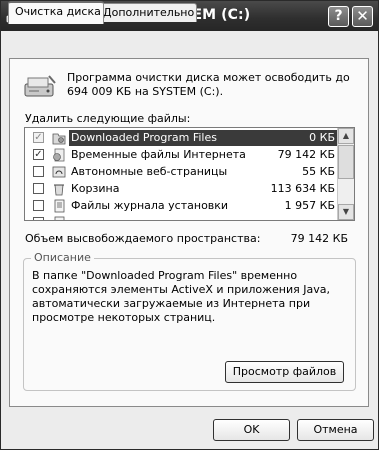 The image size is (379, 450). Describe the element at coordinates (346, 212) in the screenshot. I see `scroll-down-icon: ▼` at that location.